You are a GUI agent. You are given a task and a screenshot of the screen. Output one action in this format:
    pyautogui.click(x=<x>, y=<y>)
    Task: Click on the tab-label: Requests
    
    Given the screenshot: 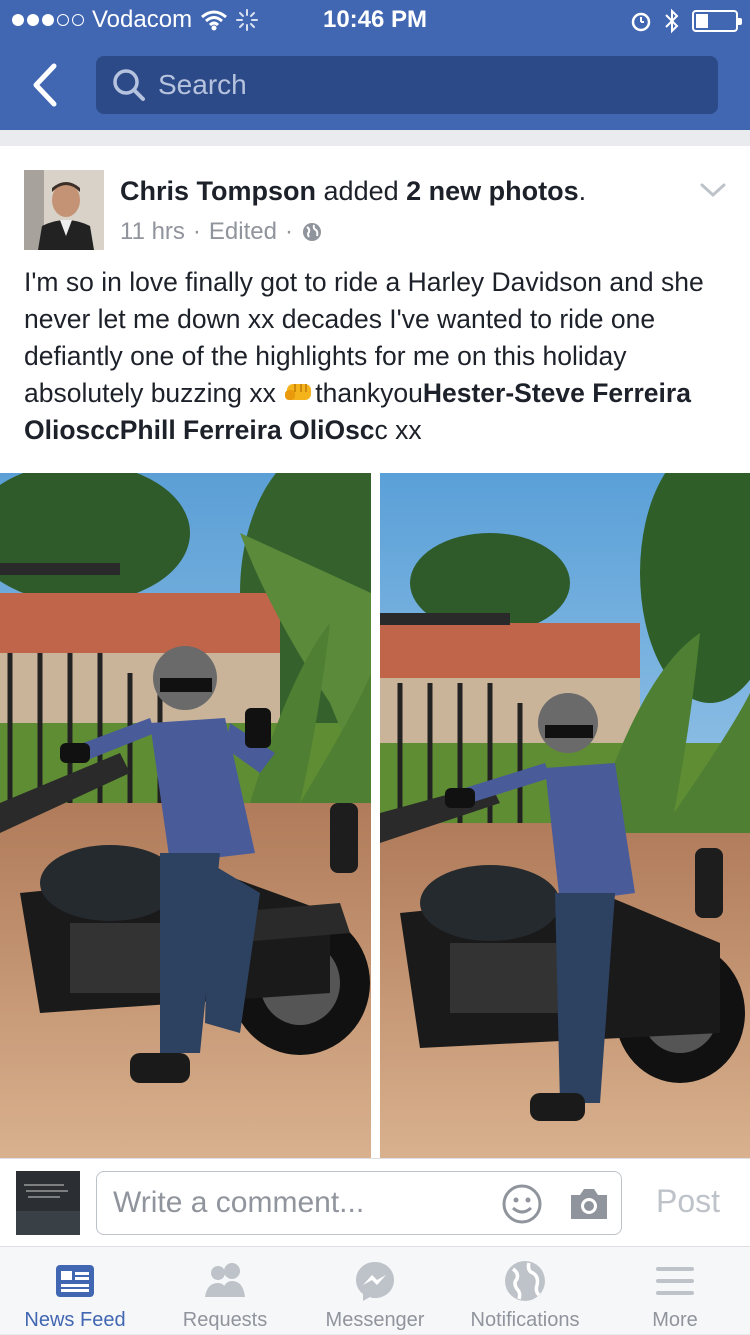 What is the action you would take?
    pyautogui.click(x=225, y=1320)
    